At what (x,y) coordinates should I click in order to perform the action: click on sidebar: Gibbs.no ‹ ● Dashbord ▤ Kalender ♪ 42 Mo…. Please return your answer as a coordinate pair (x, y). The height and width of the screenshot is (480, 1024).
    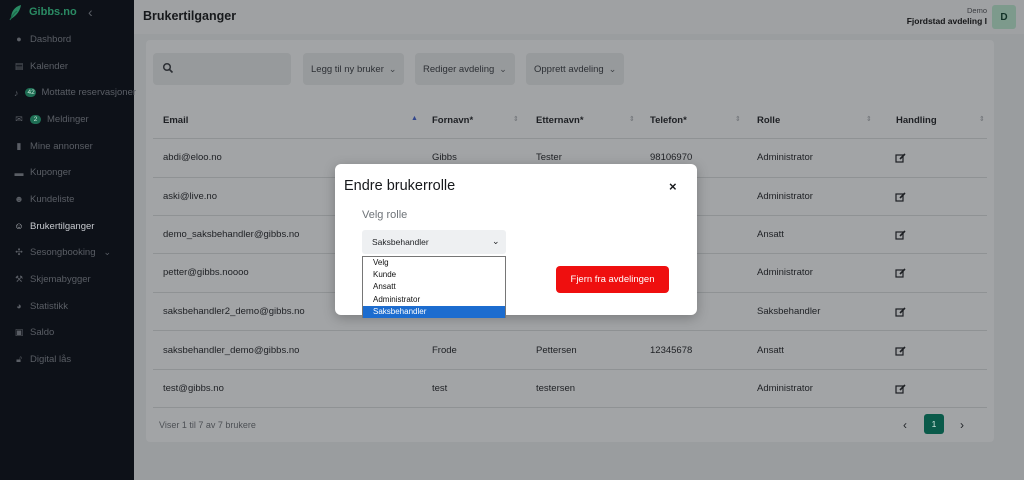
    Looking at the image, I should click on (68, 240).